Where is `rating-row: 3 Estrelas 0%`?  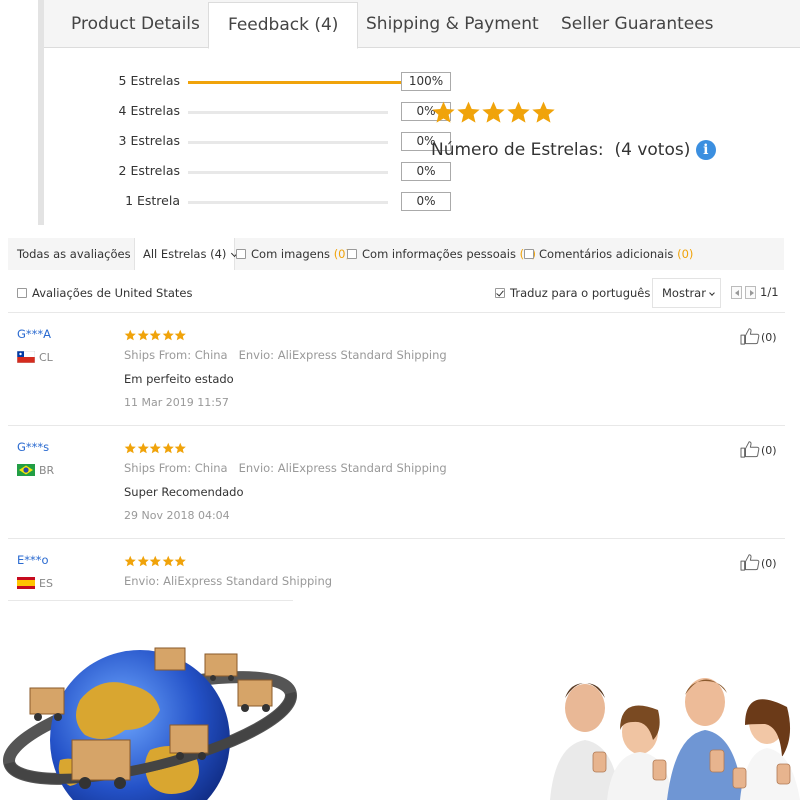
rating-row: 3 Estrelas 0% is located at coordinates (267, 142).